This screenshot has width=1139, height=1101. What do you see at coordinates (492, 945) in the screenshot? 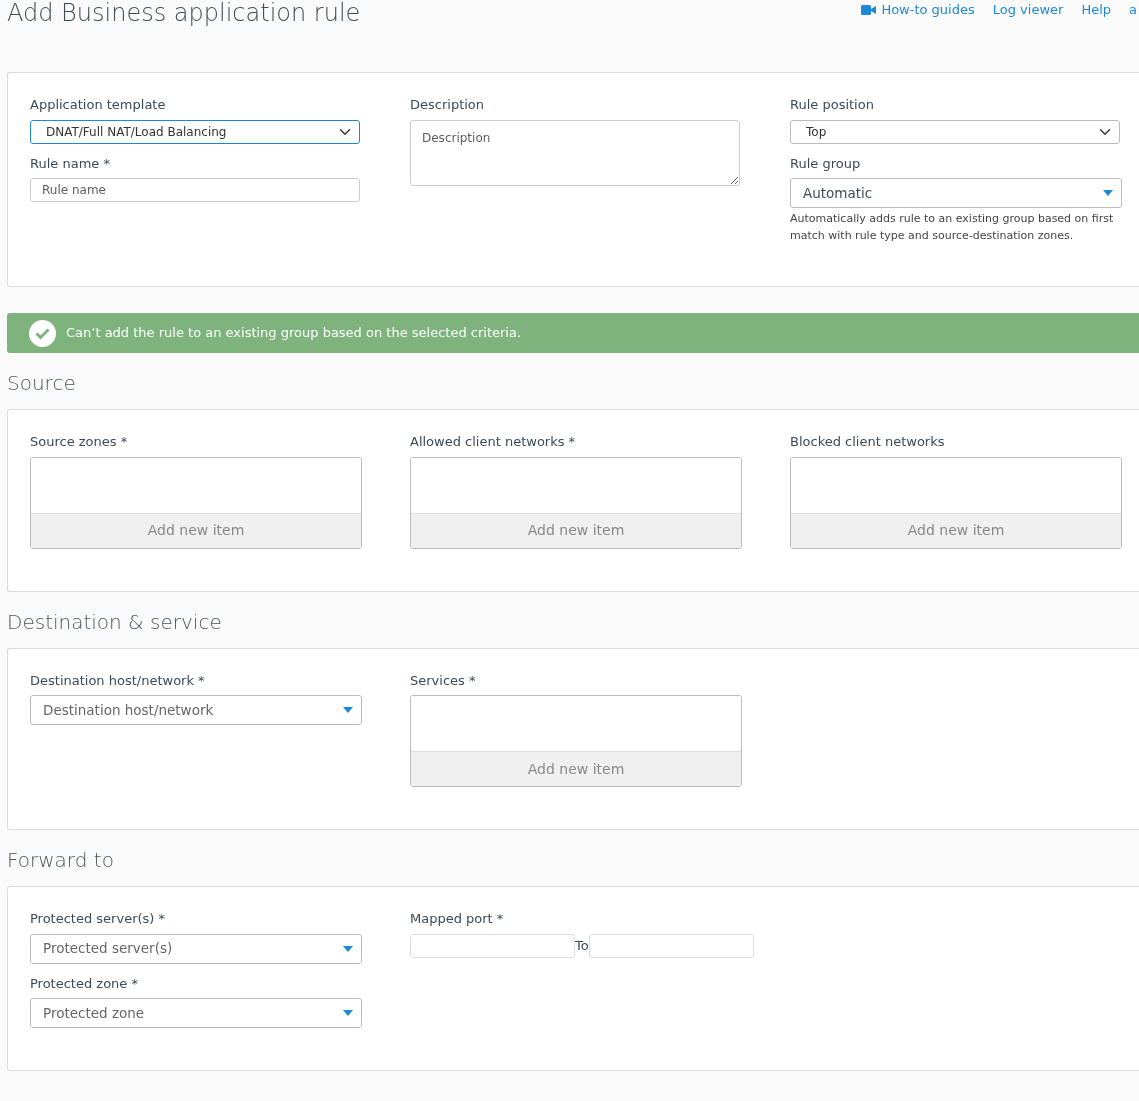
I see `port-from-input` at bounding box center [492, 945].